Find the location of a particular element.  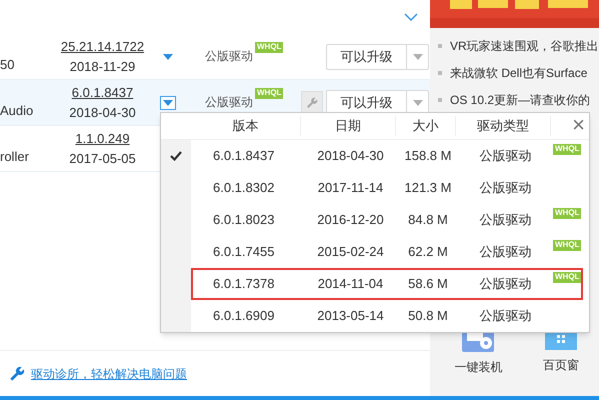

option-date: 2017-11-14 is located at coordinates (350, 188).